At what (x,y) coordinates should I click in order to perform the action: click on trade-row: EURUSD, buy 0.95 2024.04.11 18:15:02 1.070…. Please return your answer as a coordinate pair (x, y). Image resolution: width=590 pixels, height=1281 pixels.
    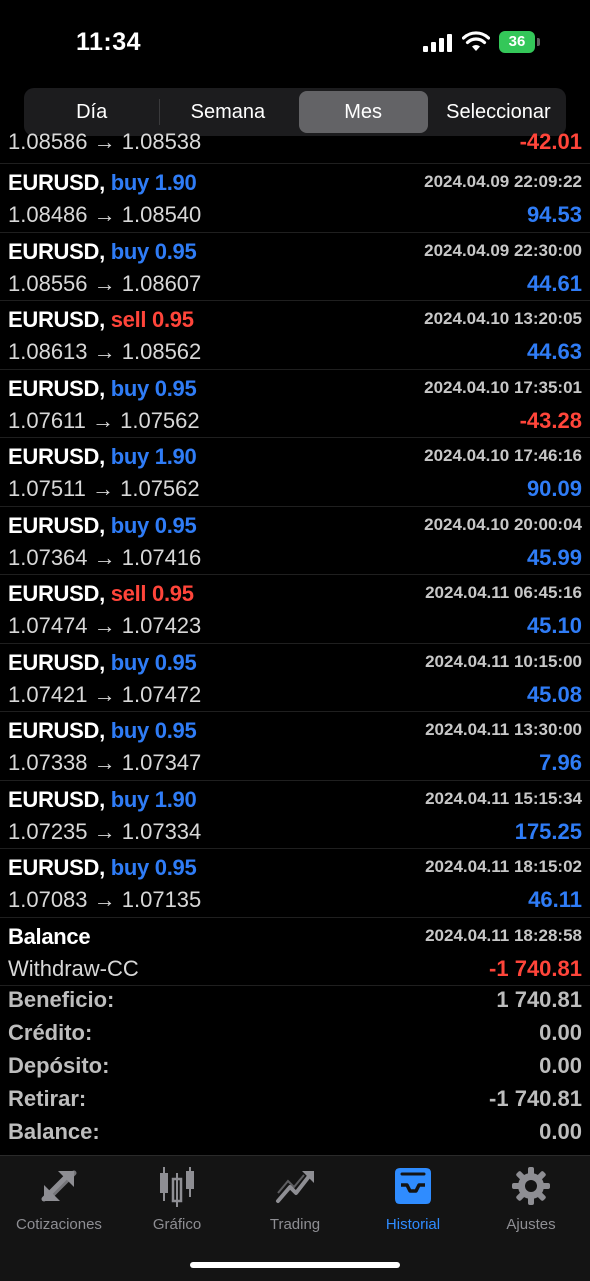
    Looking at the image, I should click on (295, 883).